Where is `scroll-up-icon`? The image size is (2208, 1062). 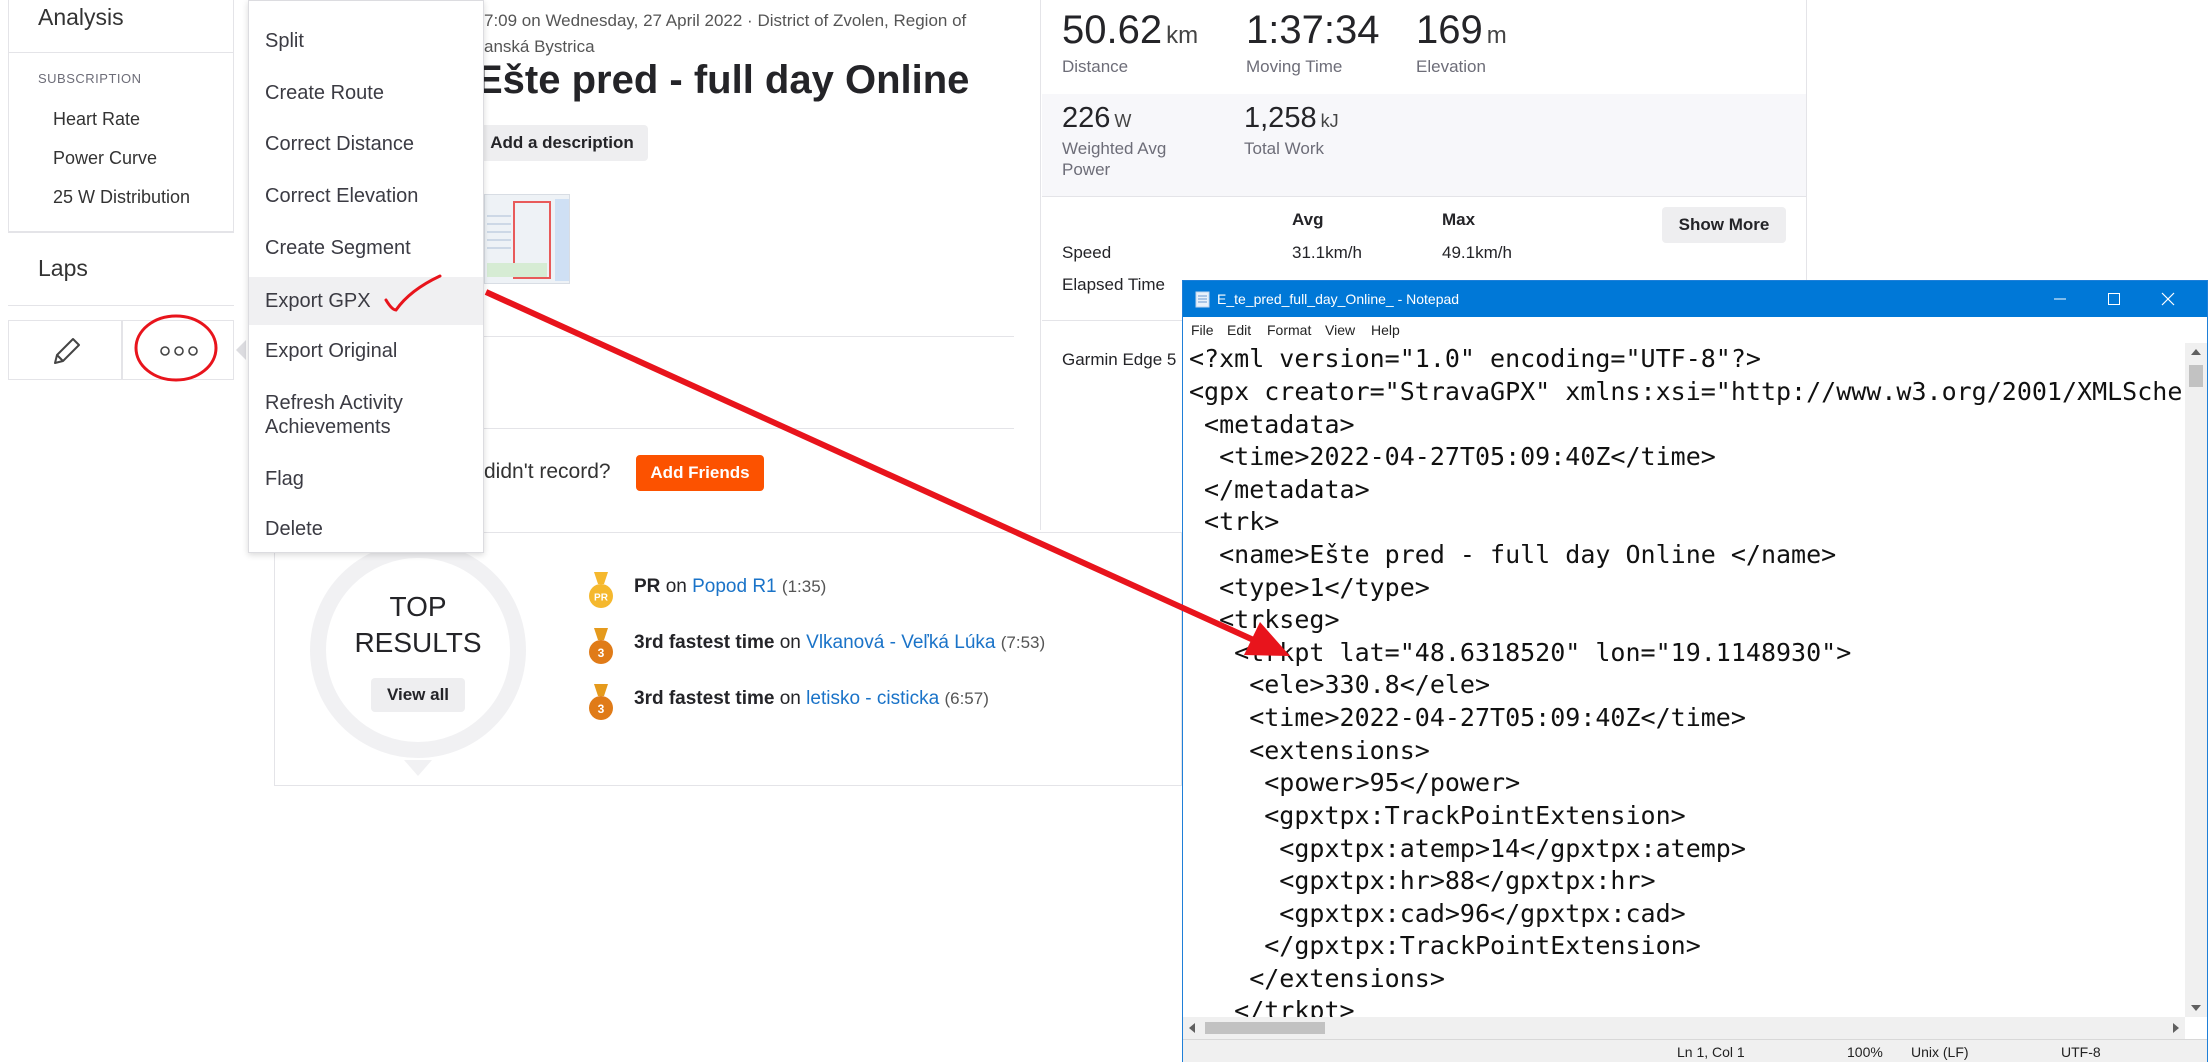 scroll-up-icon is located at coordinates (2196, 352).